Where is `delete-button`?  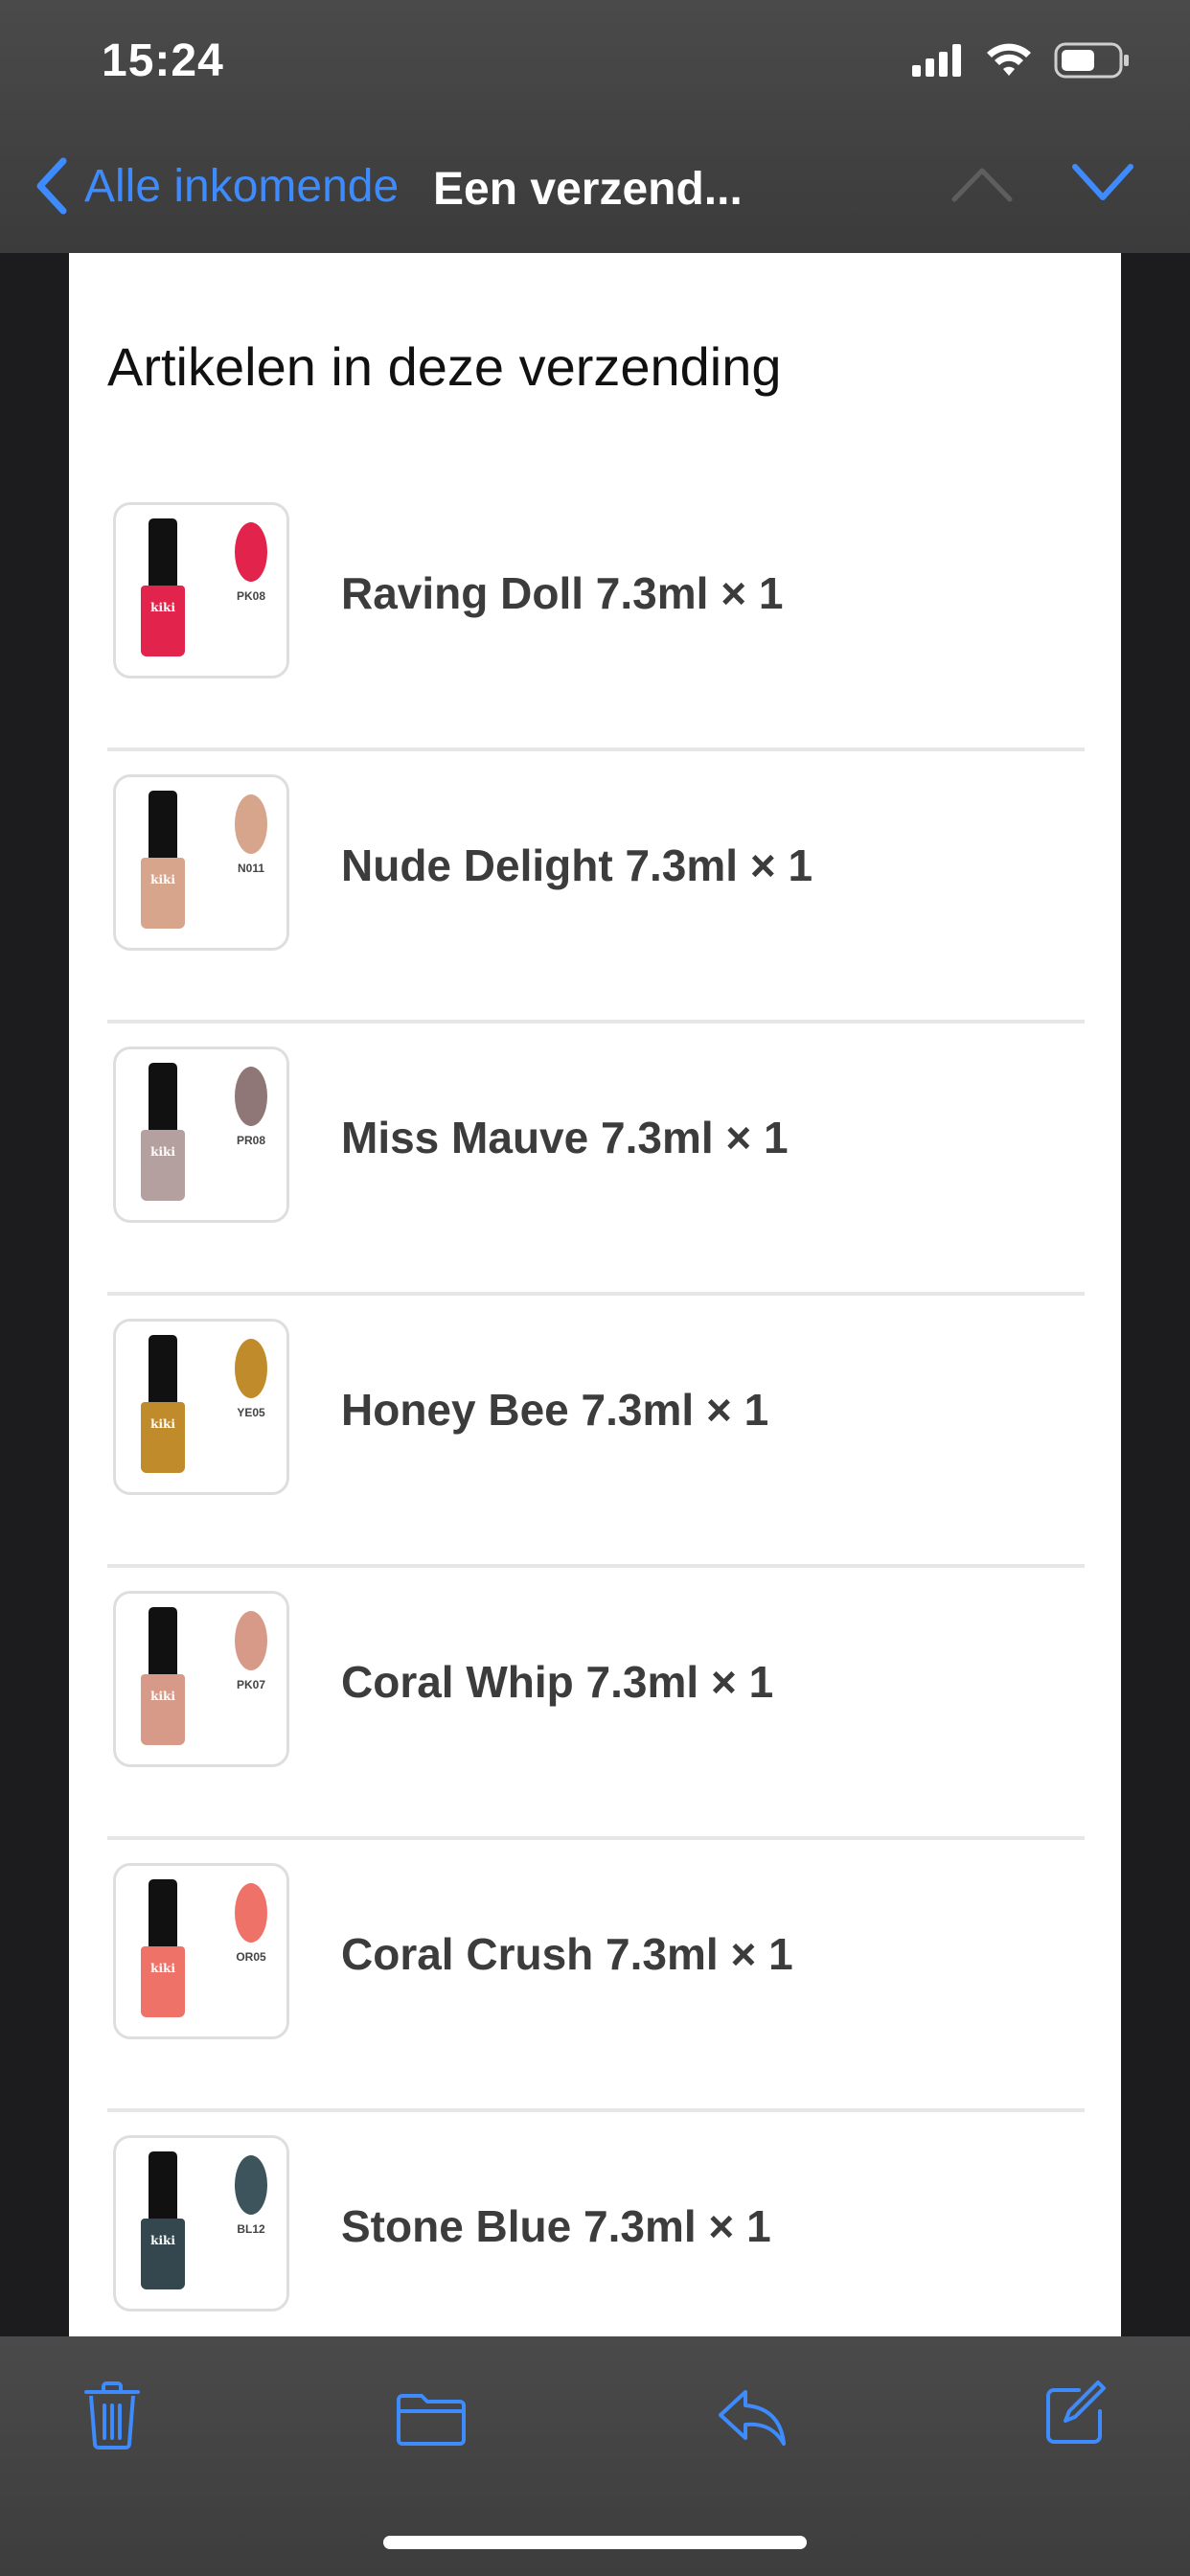 delete-button is located at coordinates (112, 2417).